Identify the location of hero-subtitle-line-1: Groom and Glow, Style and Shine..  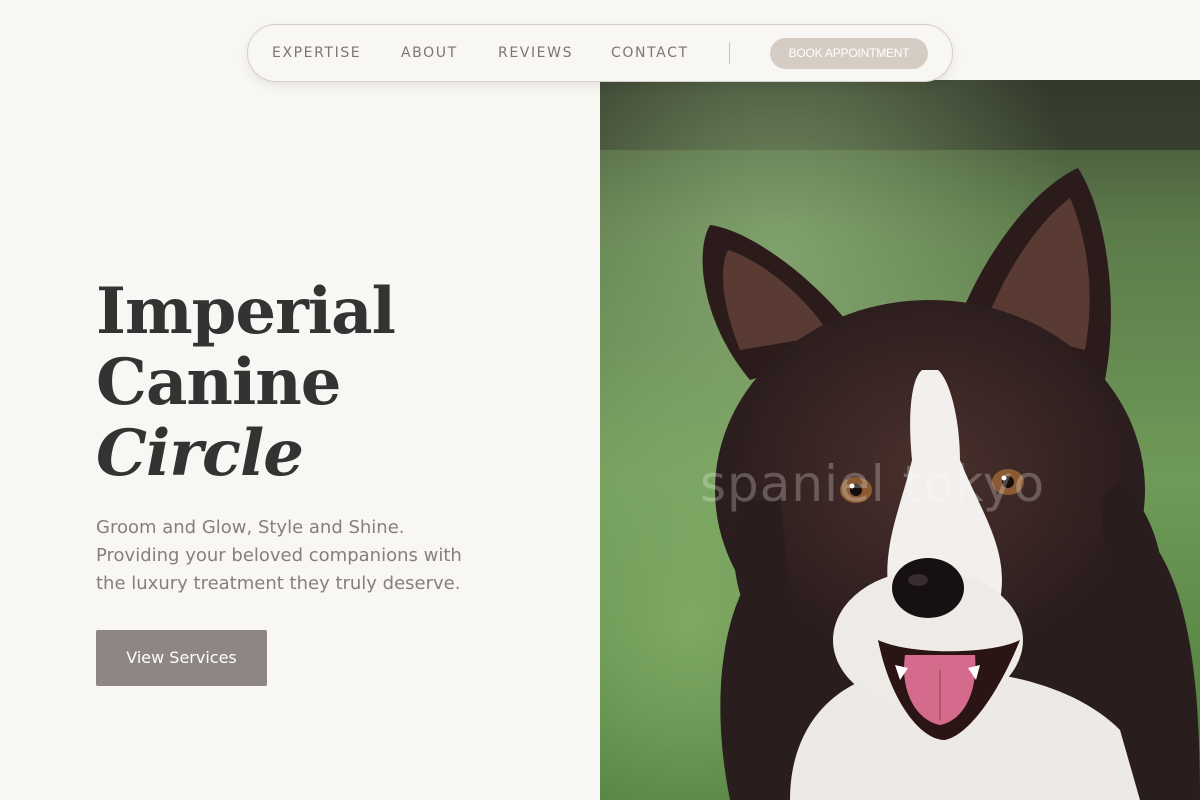
(250, 527).